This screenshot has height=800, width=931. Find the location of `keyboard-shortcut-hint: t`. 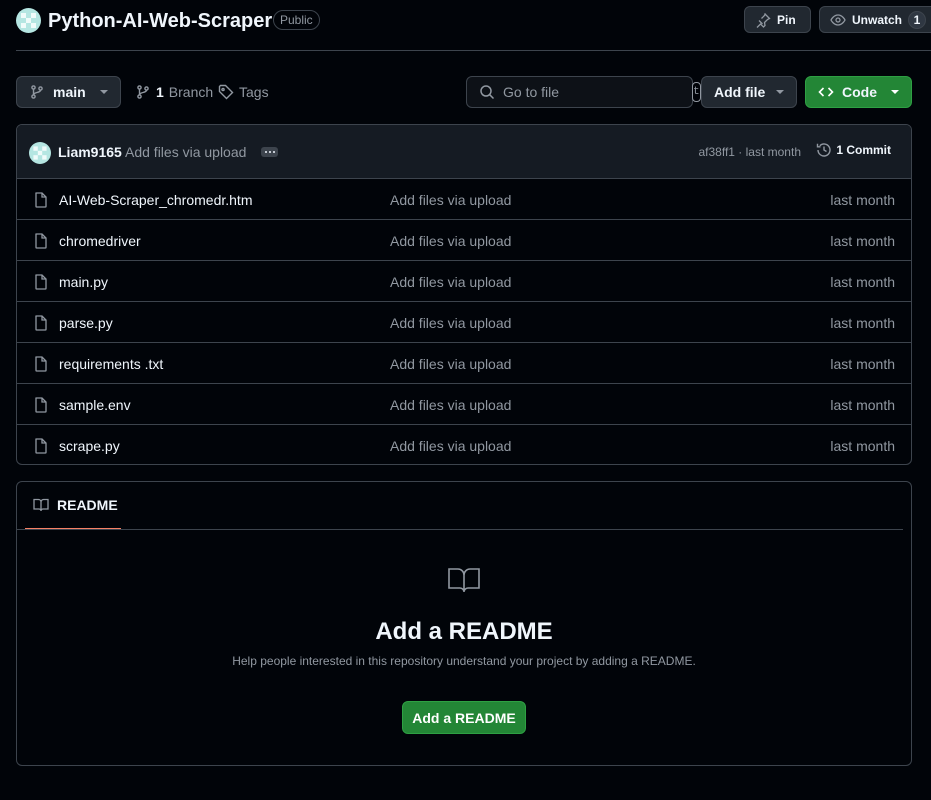

keyboard-shortcut-hint: t is located at coordinates (696, 92).